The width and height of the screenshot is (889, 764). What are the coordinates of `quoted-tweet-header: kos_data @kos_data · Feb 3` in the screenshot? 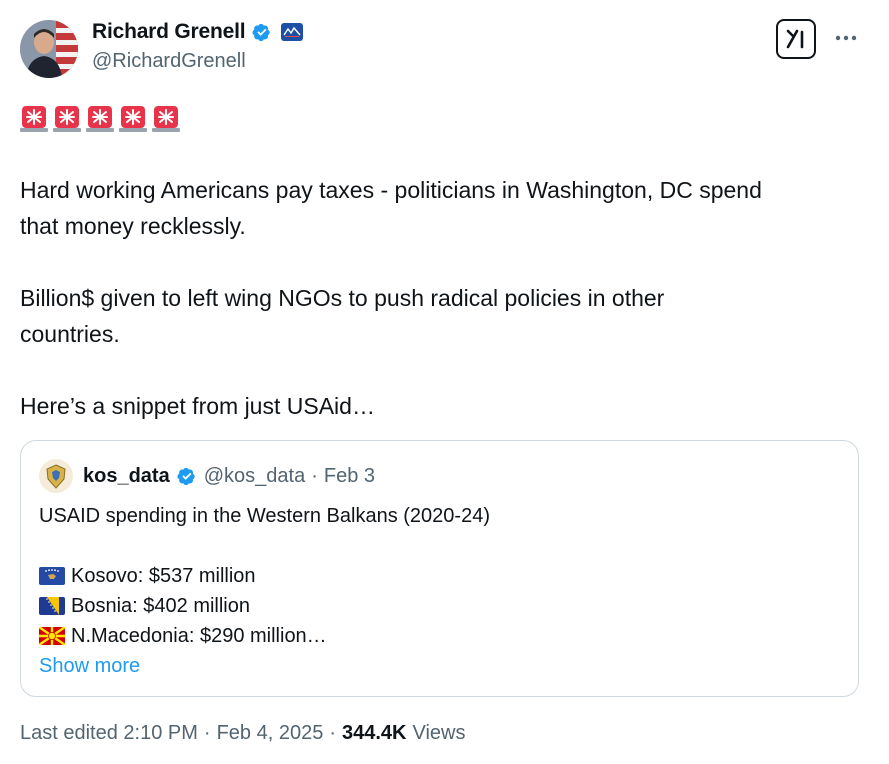 It's located at (207, 476).